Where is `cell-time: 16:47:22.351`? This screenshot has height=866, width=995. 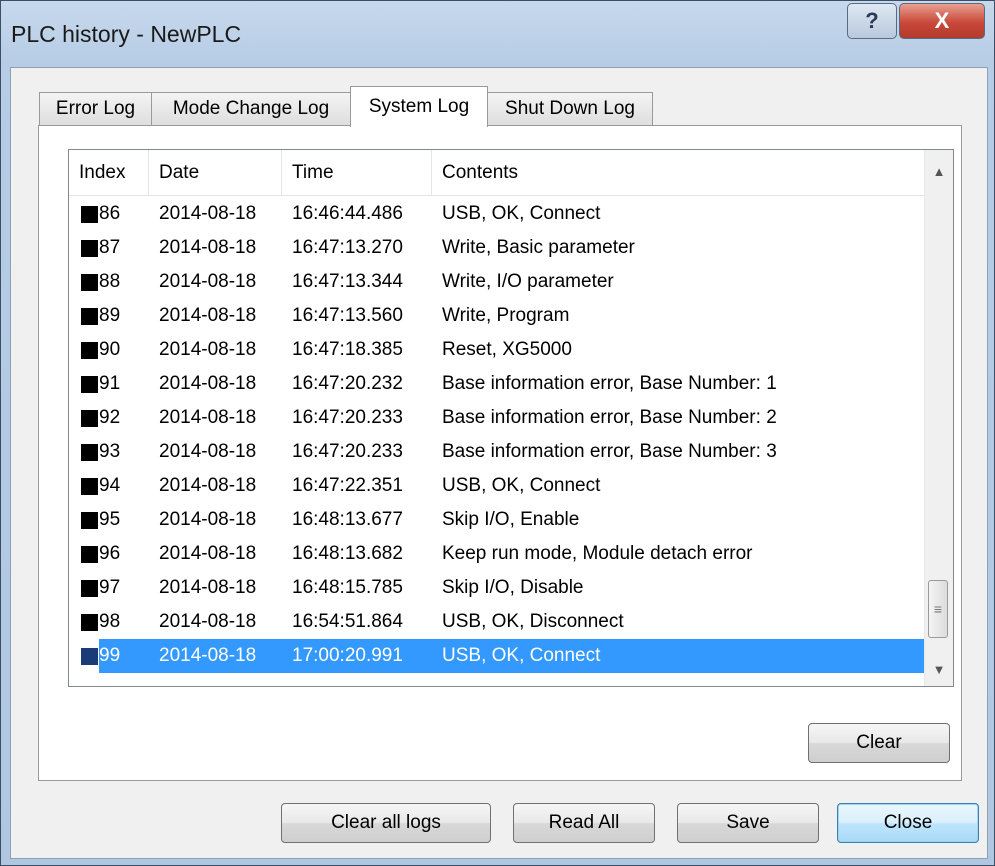
cell-time: 16:47:22.351 is located at coordinates (347, 485).